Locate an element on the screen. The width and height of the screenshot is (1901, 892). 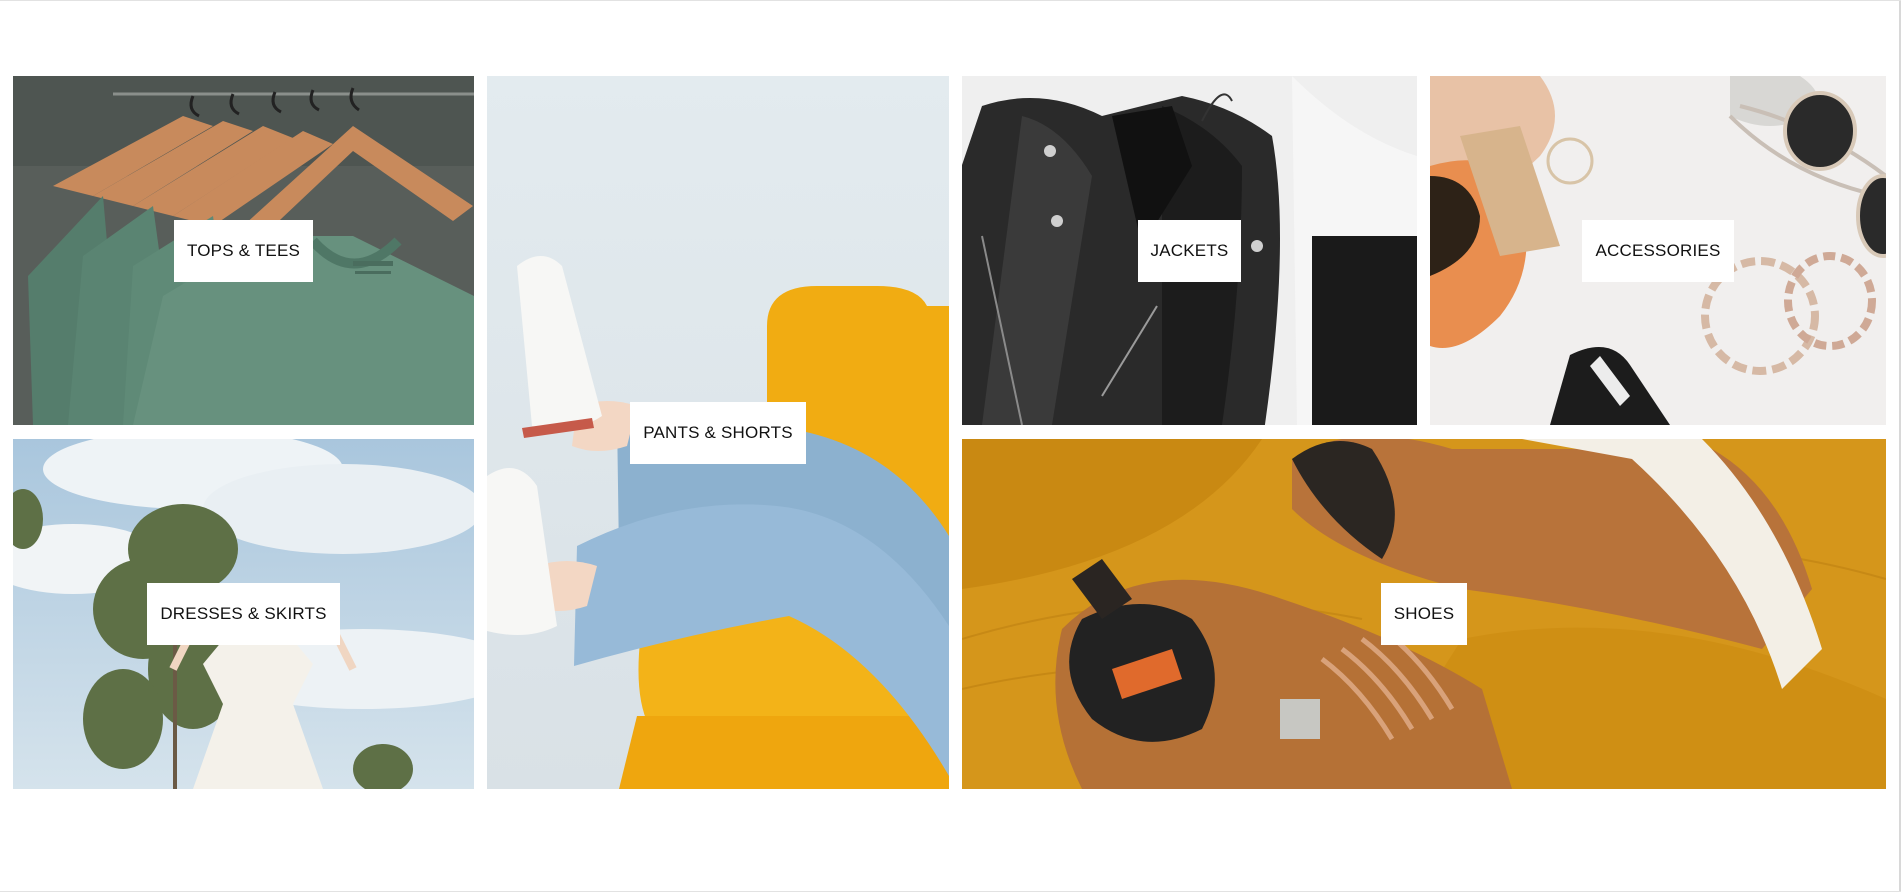
category-tile-tops-tees: TOPS & TEES is located at coordinates (243, 250).